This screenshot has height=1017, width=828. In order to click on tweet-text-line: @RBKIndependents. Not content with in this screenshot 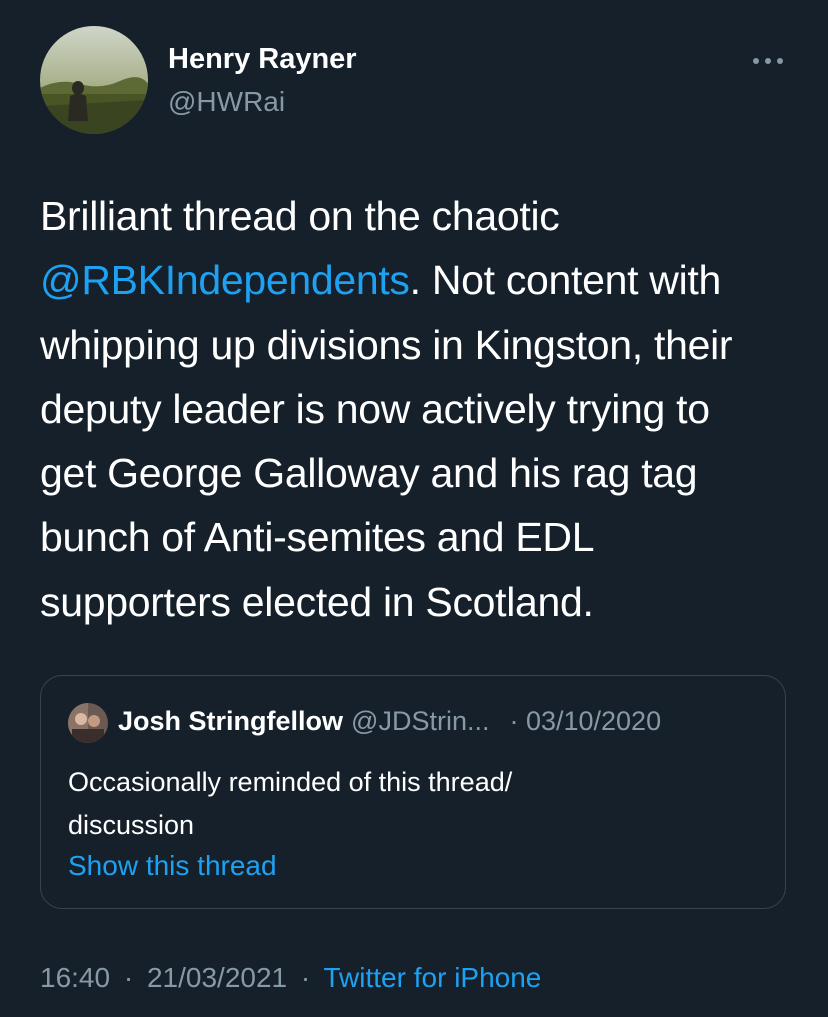, I will do `click(425, 280)`.